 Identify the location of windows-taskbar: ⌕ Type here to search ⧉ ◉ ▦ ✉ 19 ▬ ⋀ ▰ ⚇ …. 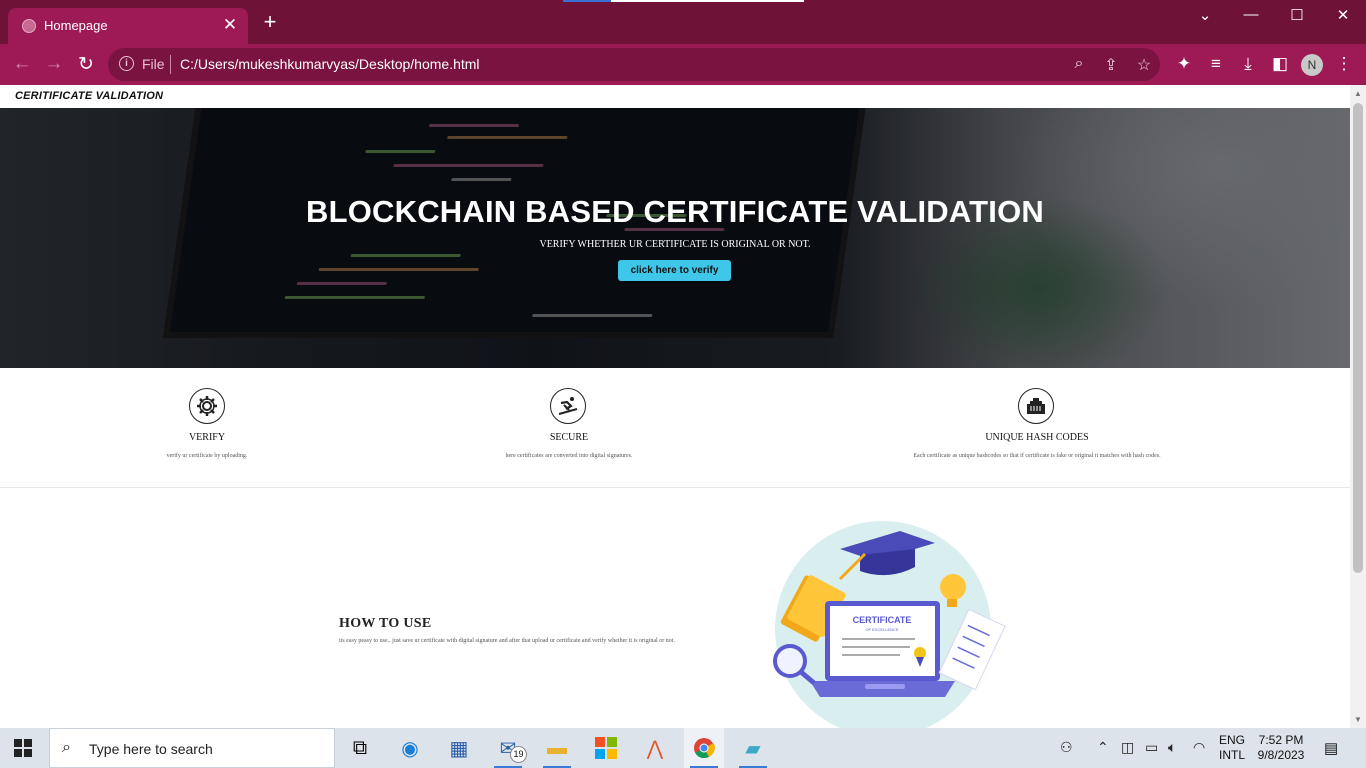
(683, 748).